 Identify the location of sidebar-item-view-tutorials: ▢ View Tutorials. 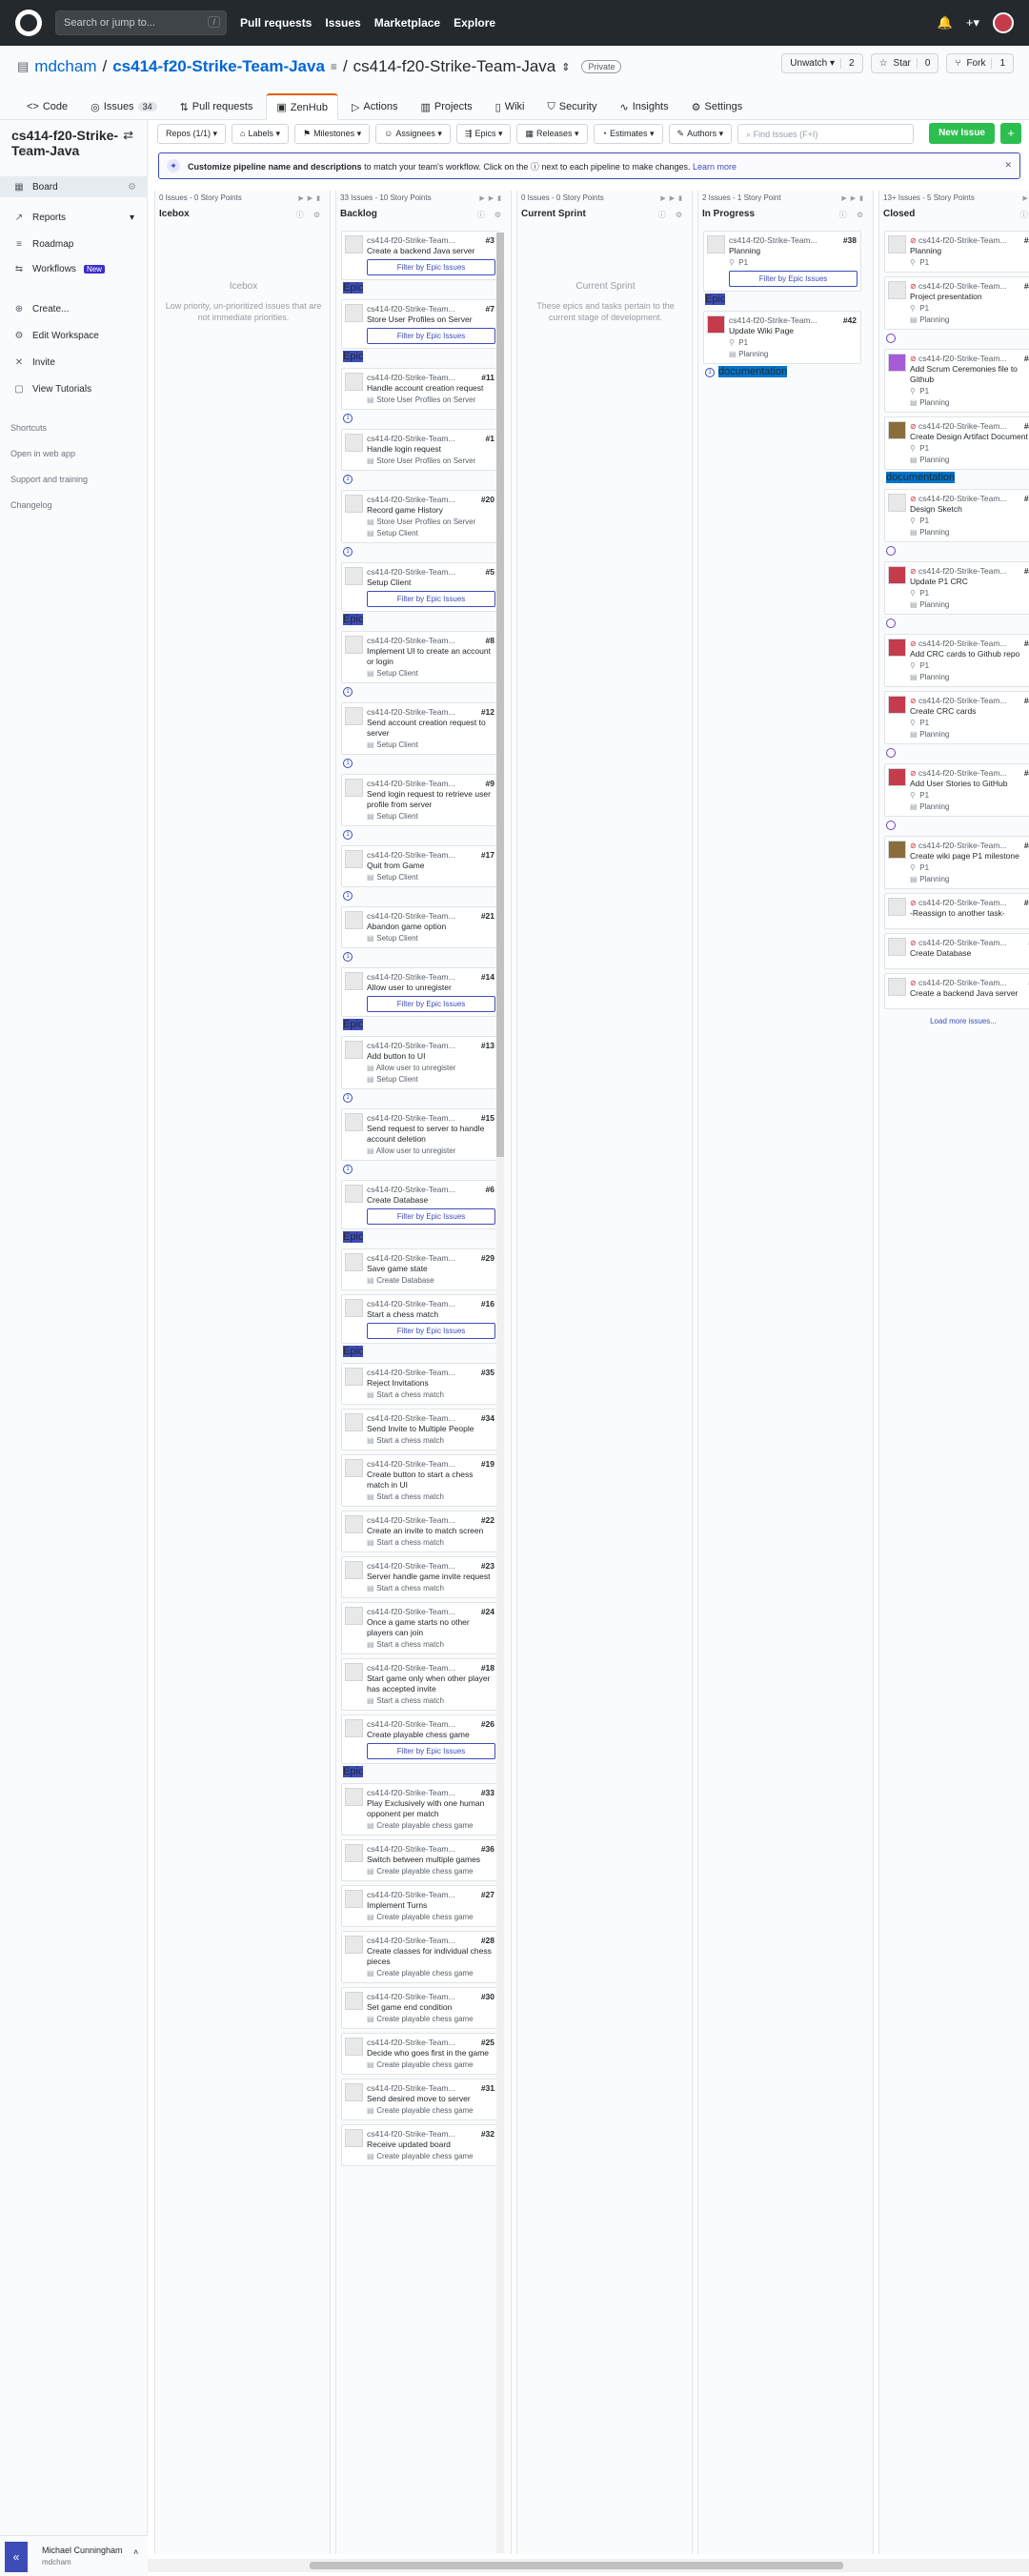
(74, 388).